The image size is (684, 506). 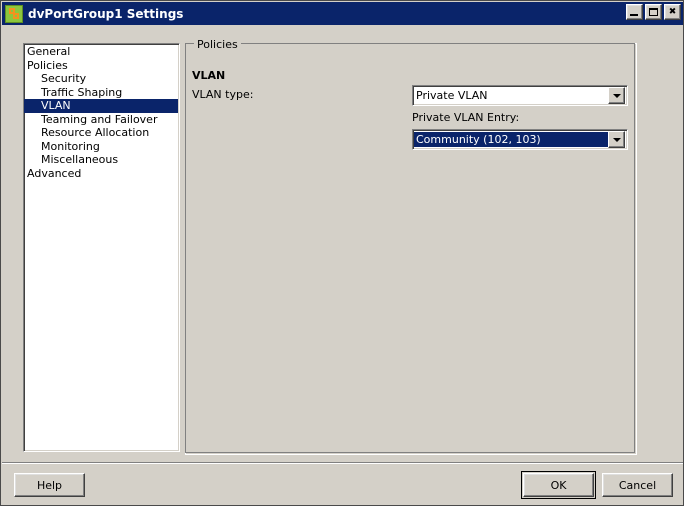 What do you see at coordinates (101, 66) in the screenshot?
I see `sidebar-item-policies: Policies` at bounding box center [101, 66].